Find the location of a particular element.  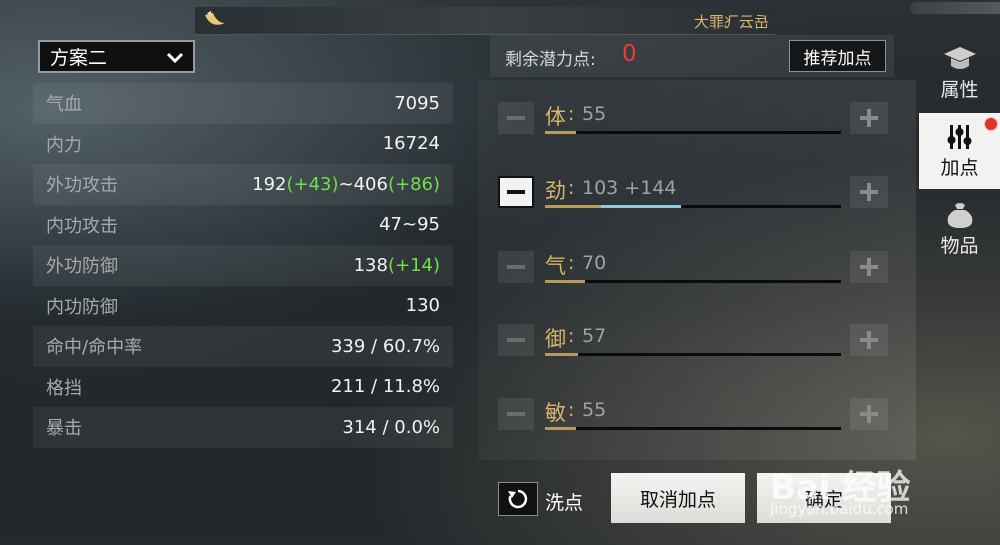

stat-value: 7095 is located at coordinates (417, 103).